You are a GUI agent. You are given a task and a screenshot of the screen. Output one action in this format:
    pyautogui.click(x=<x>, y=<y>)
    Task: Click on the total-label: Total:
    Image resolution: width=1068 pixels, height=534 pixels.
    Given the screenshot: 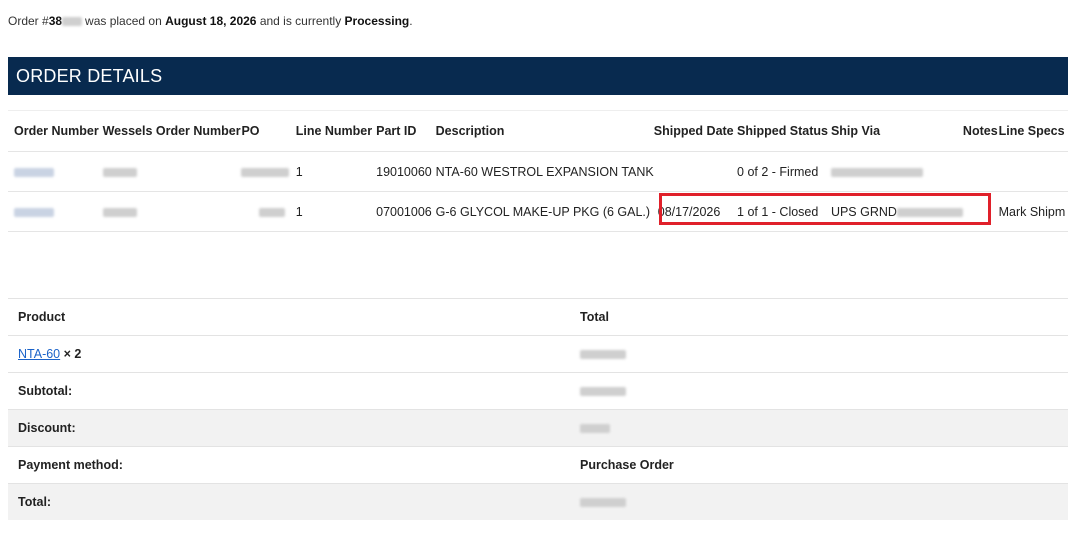 What is the action you would take?
    pyautogui.click(x=289, y=501)
    